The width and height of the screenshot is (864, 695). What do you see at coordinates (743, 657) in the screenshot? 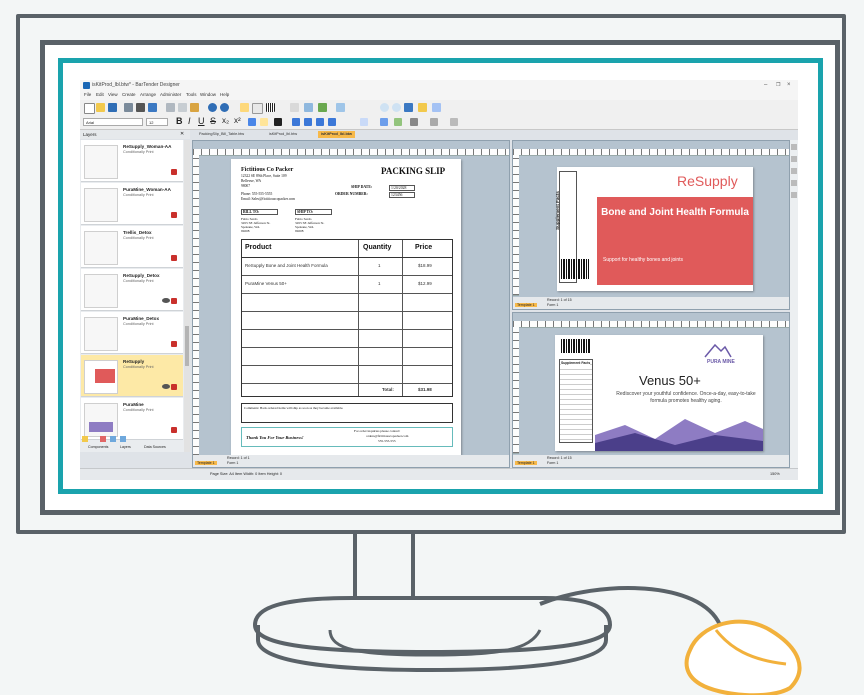
I see `mouse-icon` at bounding box center [743, 657].